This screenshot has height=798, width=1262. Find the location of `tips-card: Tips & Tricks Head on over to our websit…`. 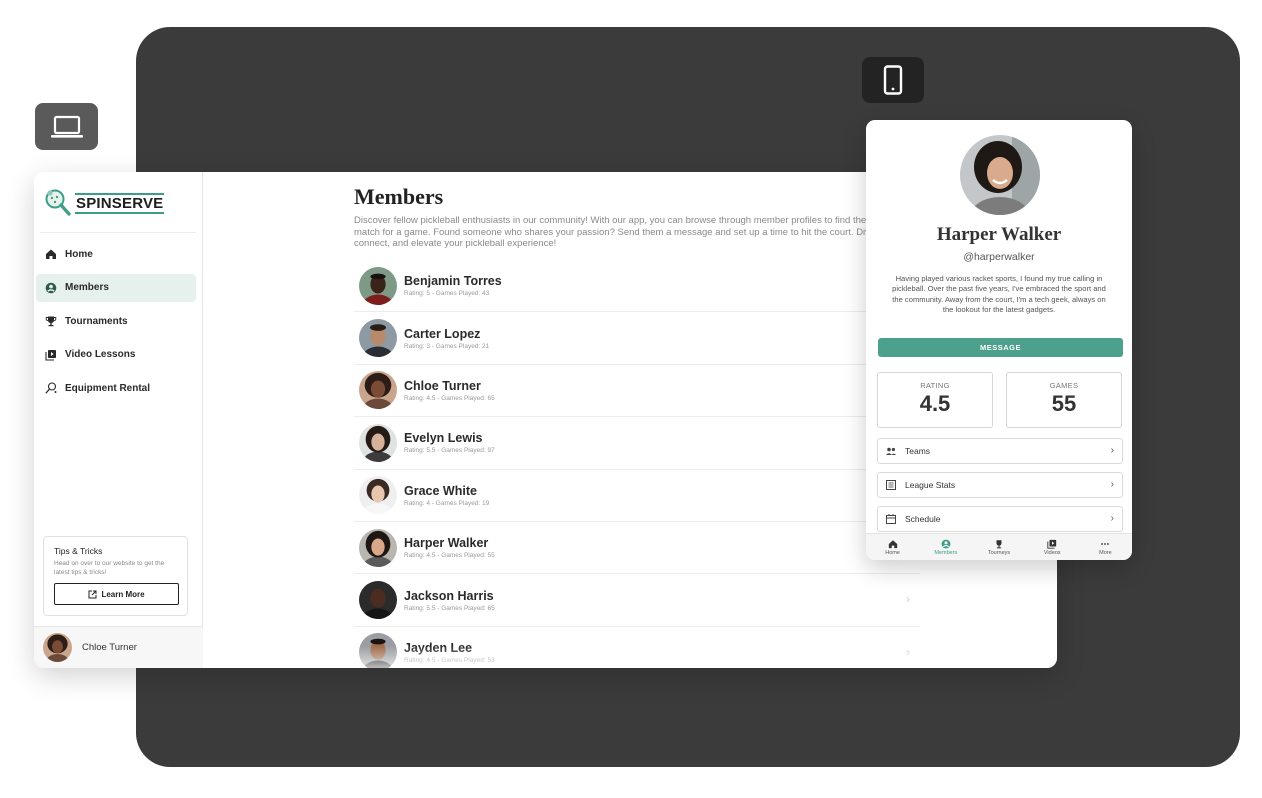

tips-card: Tips & Tricks Head on over to our websit… is located at coordinates (115, 576).